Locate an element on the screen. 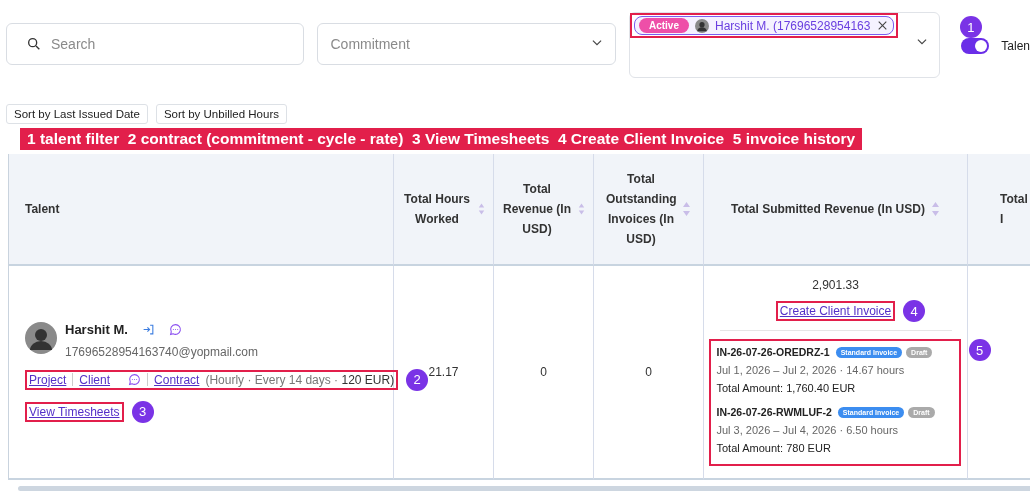 This screenshot has height=500, width=1030. column-header: Total Revenue (In USD) is located at coordinates (544, 210).